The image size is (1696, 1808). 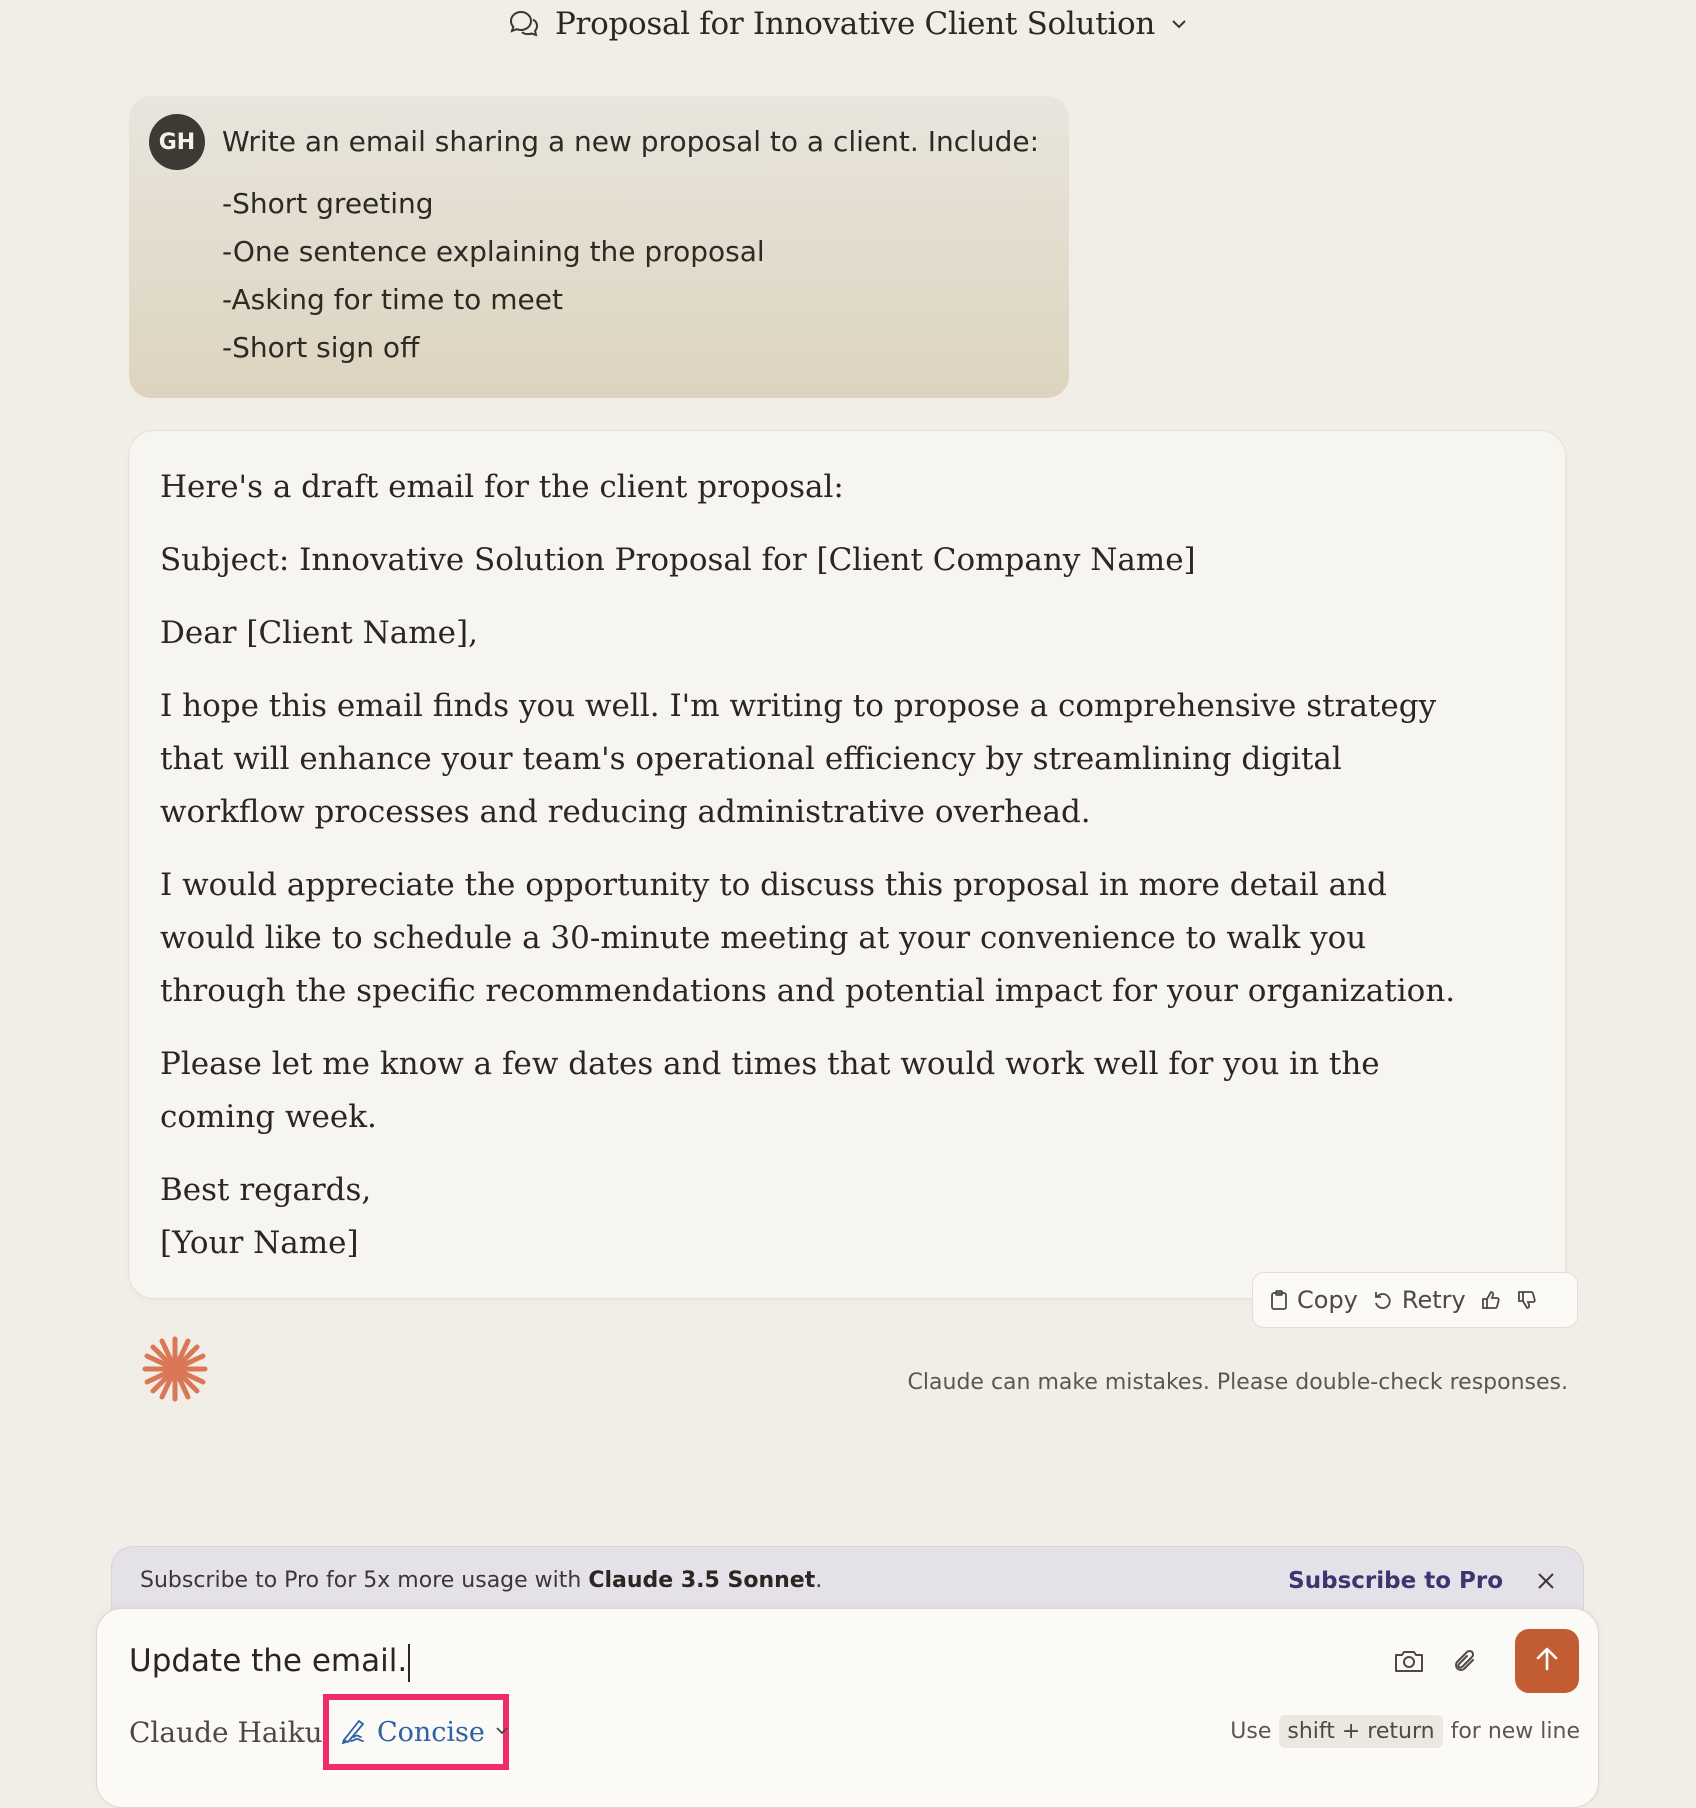 I want to click on style-pen-icon, so click(x=354, y=1732).